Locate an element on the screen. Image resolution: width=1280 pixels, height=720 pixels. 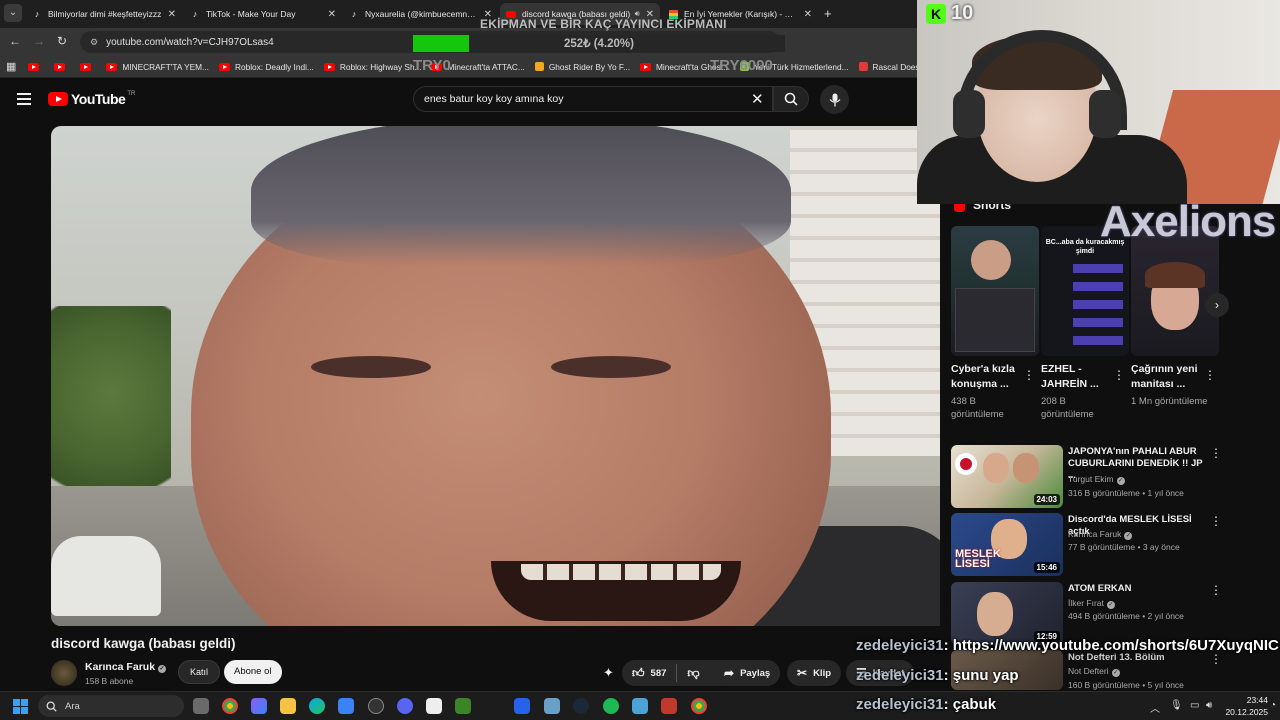
microphone-icon: 🎙︎ is located at coordinates (1176, 705).